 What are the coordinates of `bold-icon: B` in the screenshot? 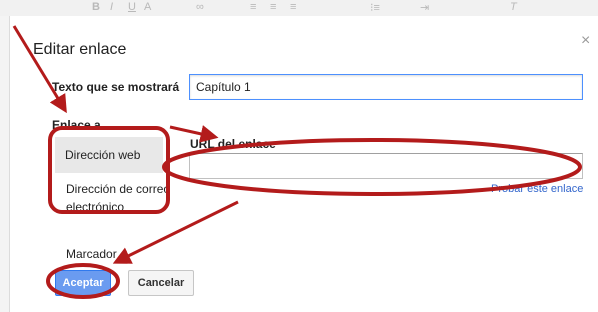 It's located at (96, 7).